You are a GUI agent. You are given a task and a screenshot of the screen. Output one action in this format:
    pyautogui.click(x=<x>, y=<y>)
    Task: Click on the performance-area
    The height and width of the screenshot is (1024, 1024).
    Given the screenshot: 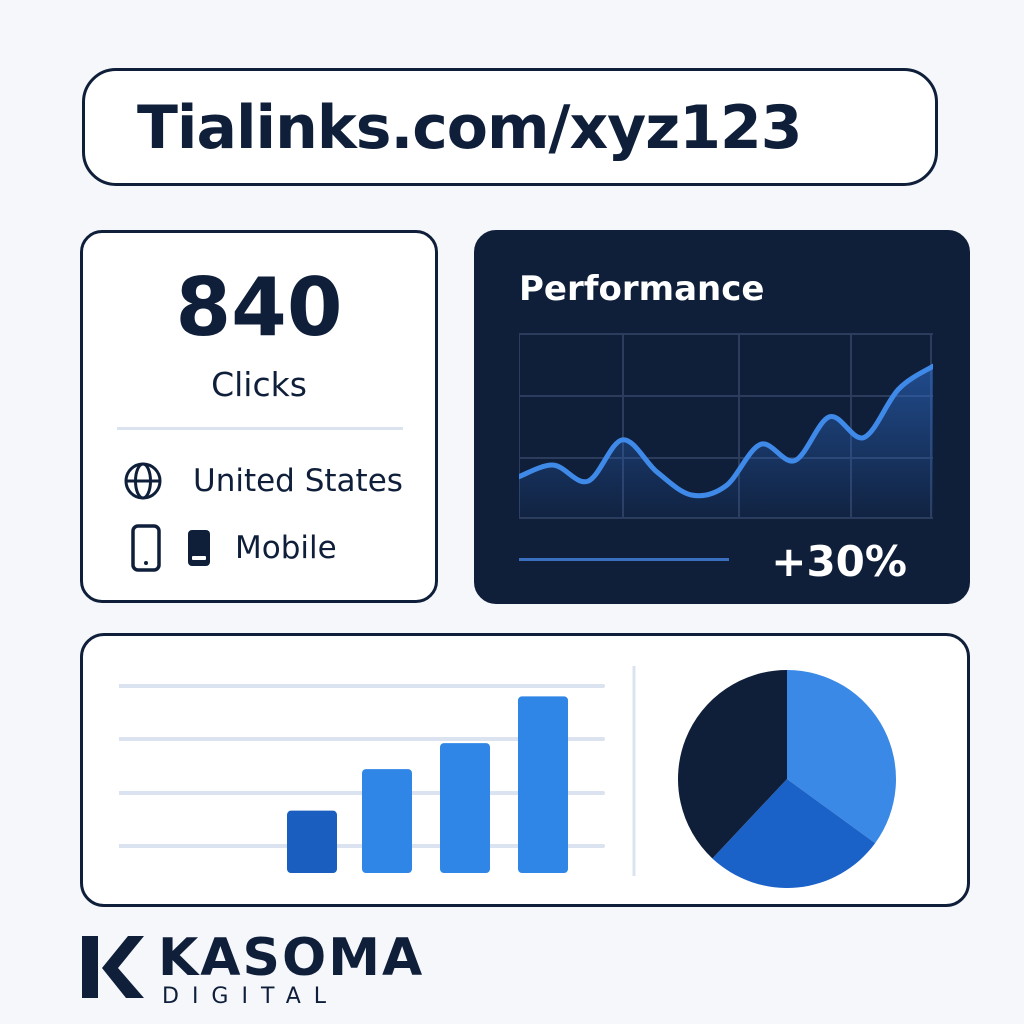 What is the action you would take?
    pyautogui.click(x=726, y=442)
    